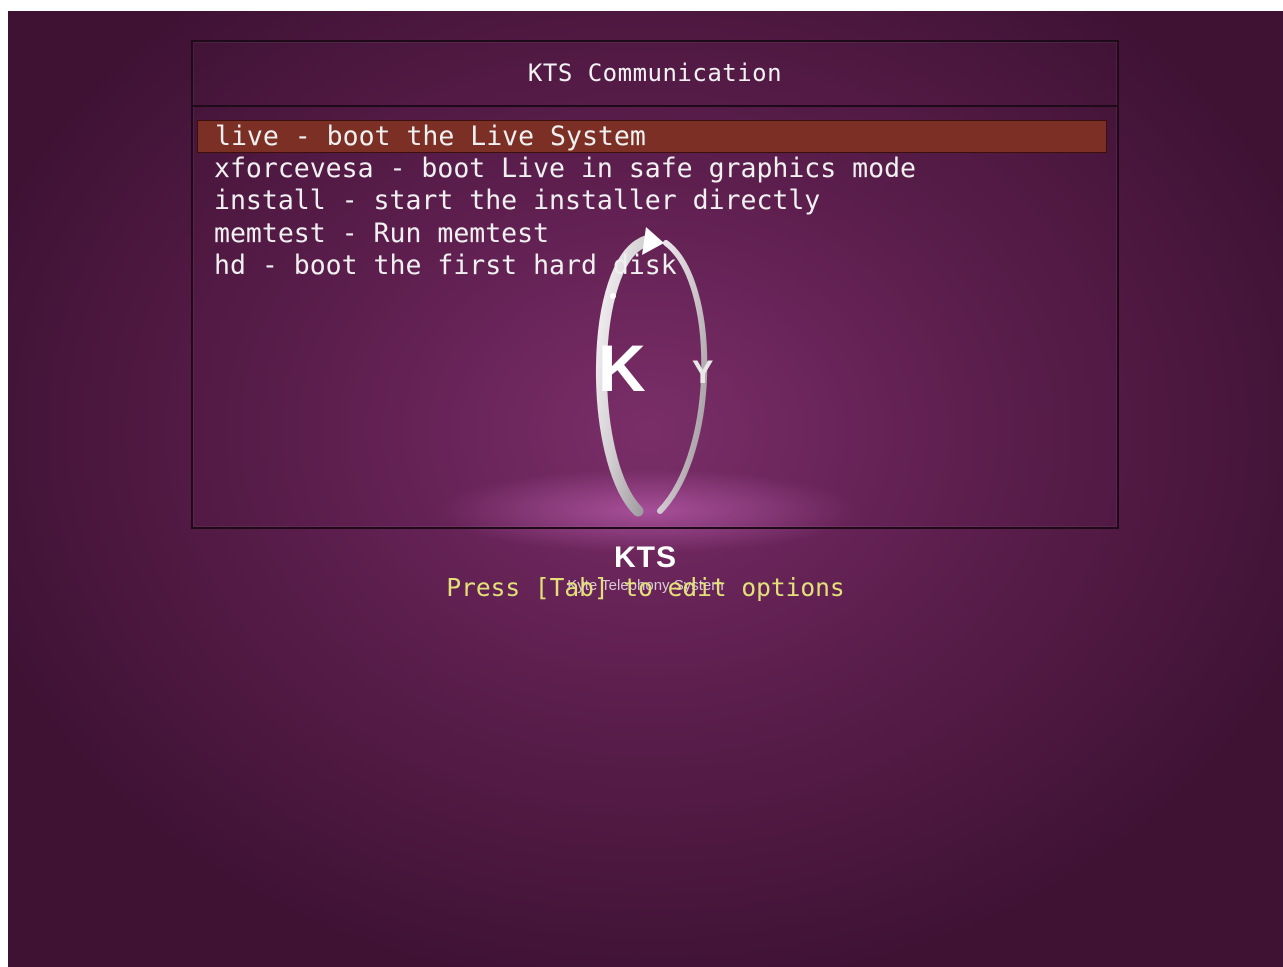  Describe the element at coordinates (655, 74) in the screenshot. I see `menu-title: KTS Communication` at that location.